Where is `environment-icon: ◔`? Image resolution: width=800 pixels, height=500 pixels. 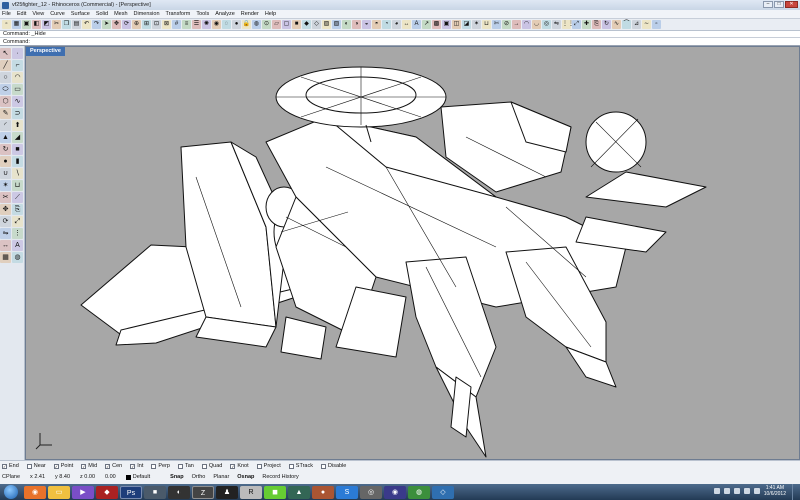
environment-icon: ◔ is located at coordinates (386, 24).